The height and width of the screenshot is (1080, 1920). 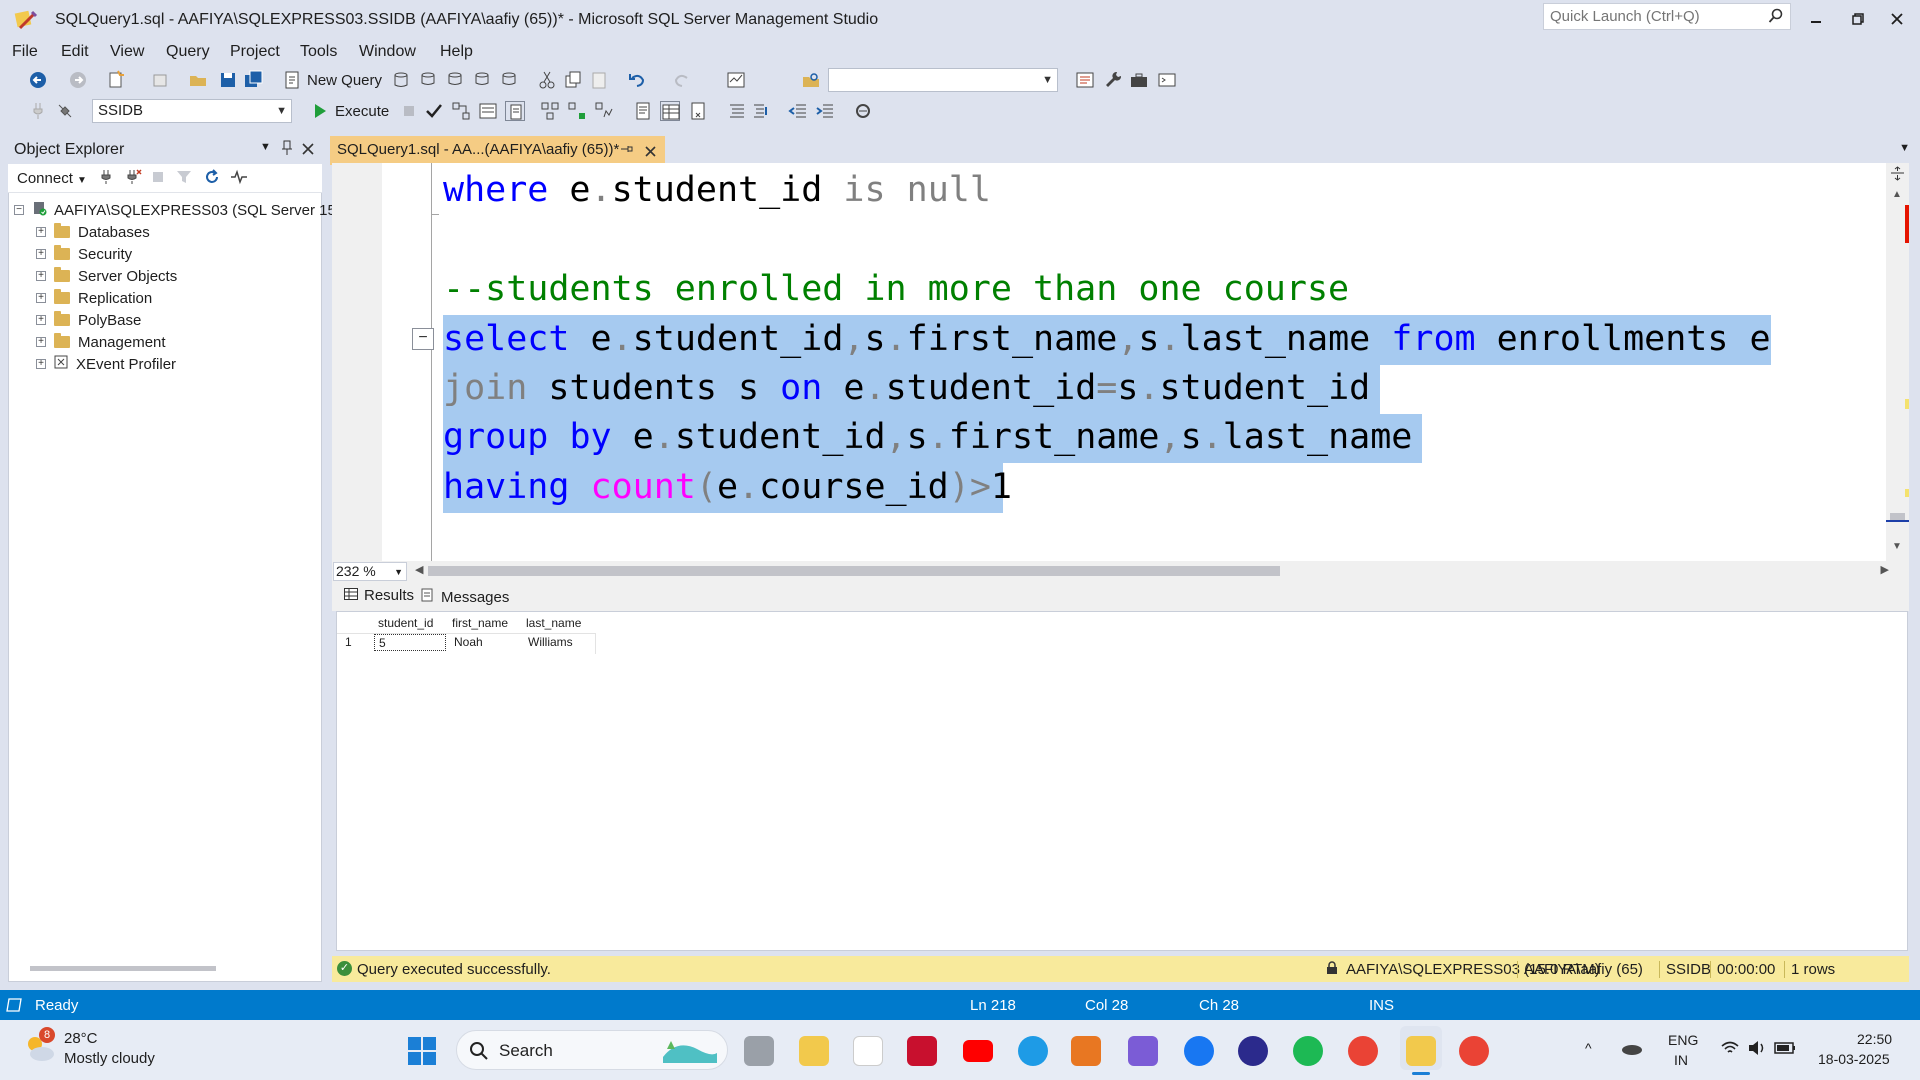 I want to click on specify-template-values-icon, so click(x=863, y=111).